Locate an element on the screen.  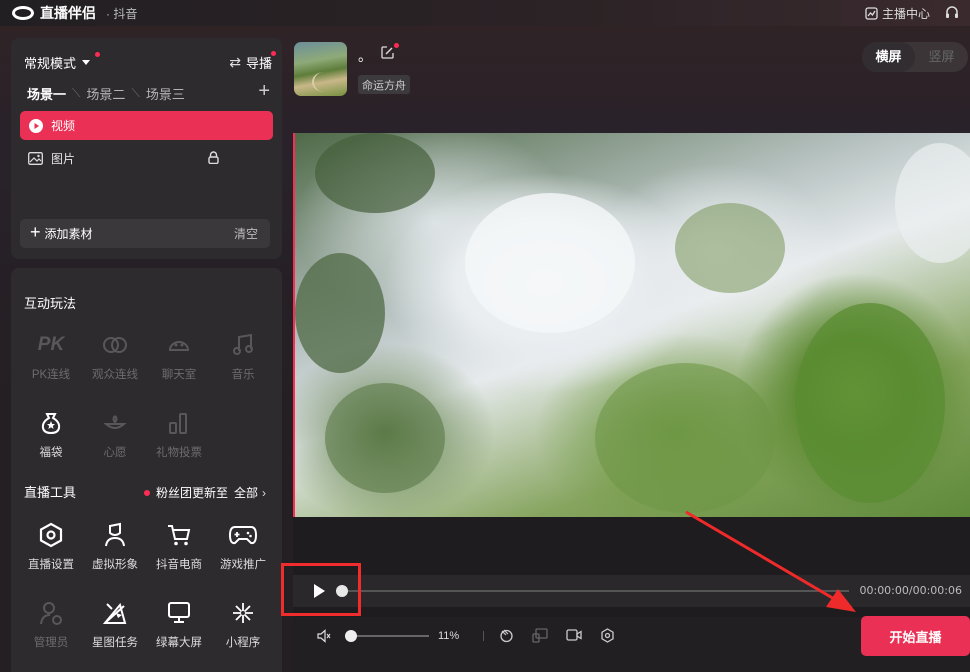
gamepad-icon is located at coordinates (243, 535).